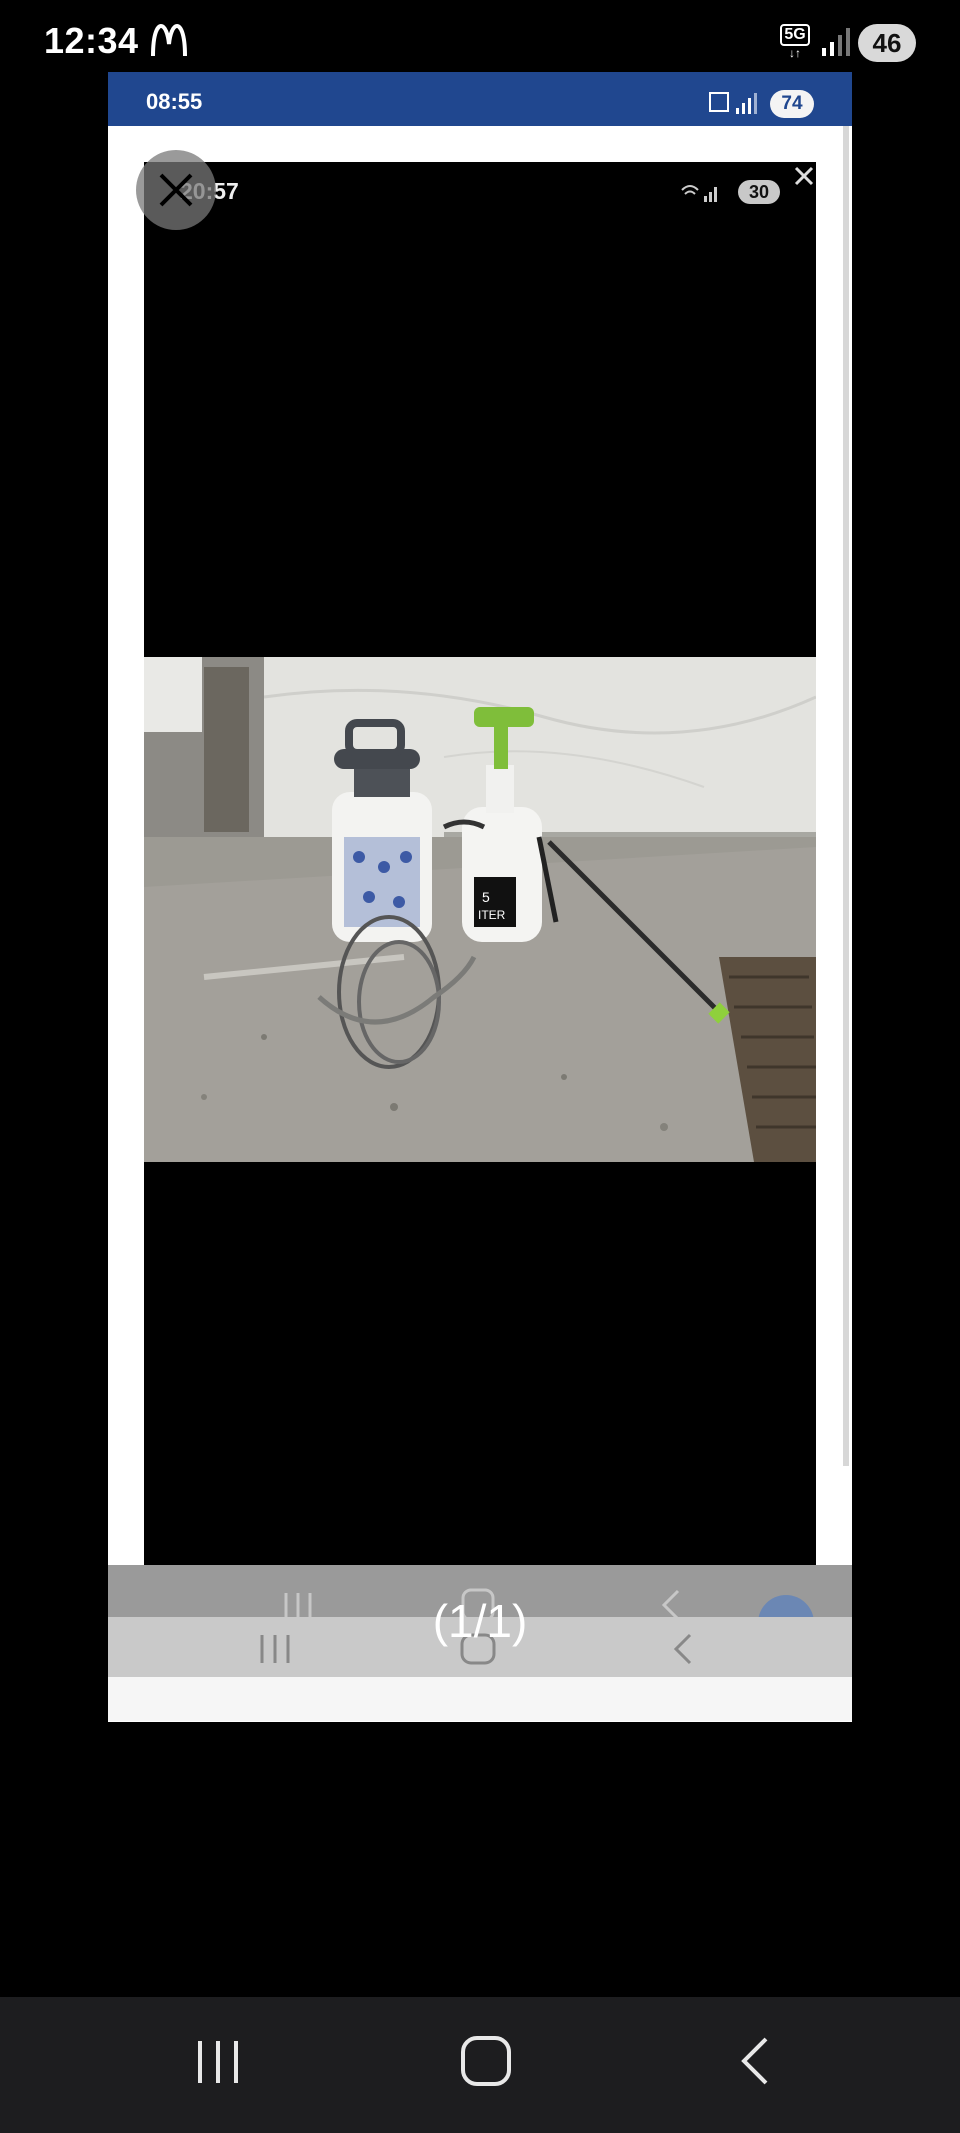 Image resolution: width=960 pixels, height=2133 pixels. I want to click on svg-text: ITER, so click(492, 915).